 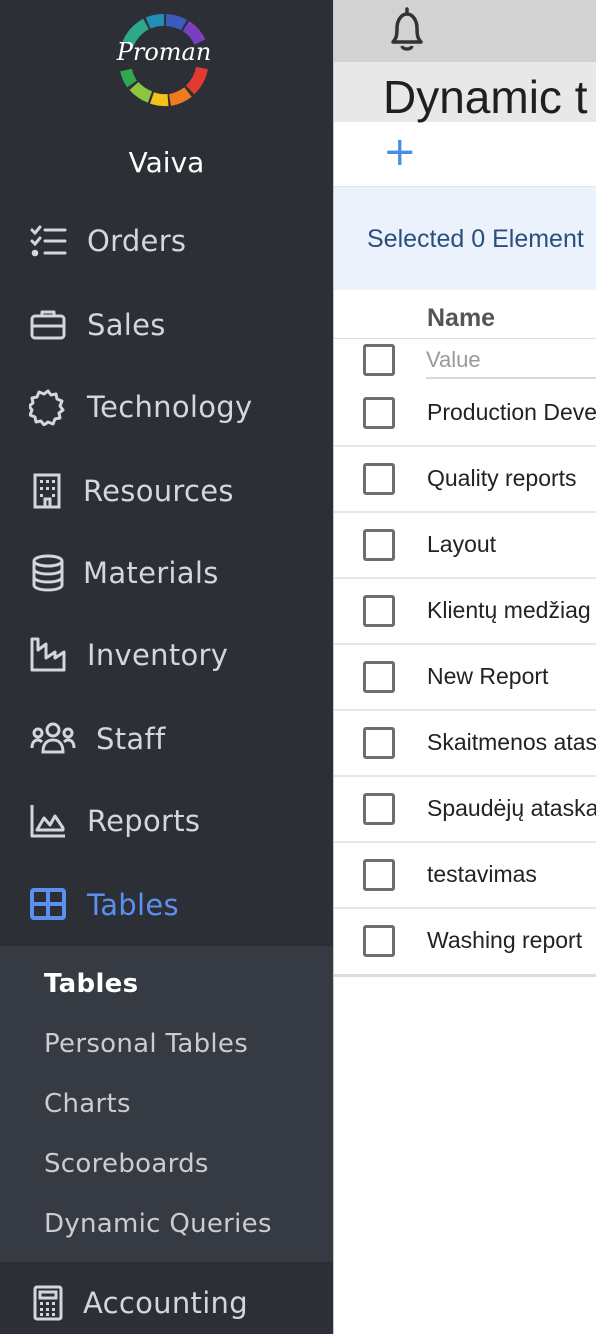 I want to click on nav-item-materials: Materials, so click(x=166, y=573).